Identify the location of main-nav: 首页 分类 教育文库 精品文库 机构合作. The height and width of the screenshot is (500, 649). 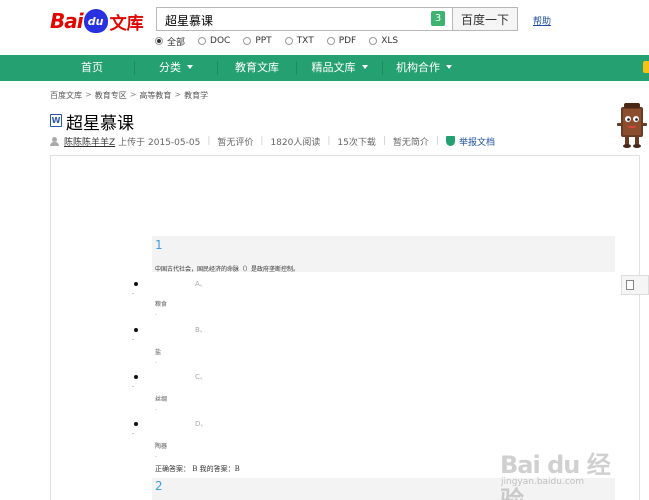
(324, 68).